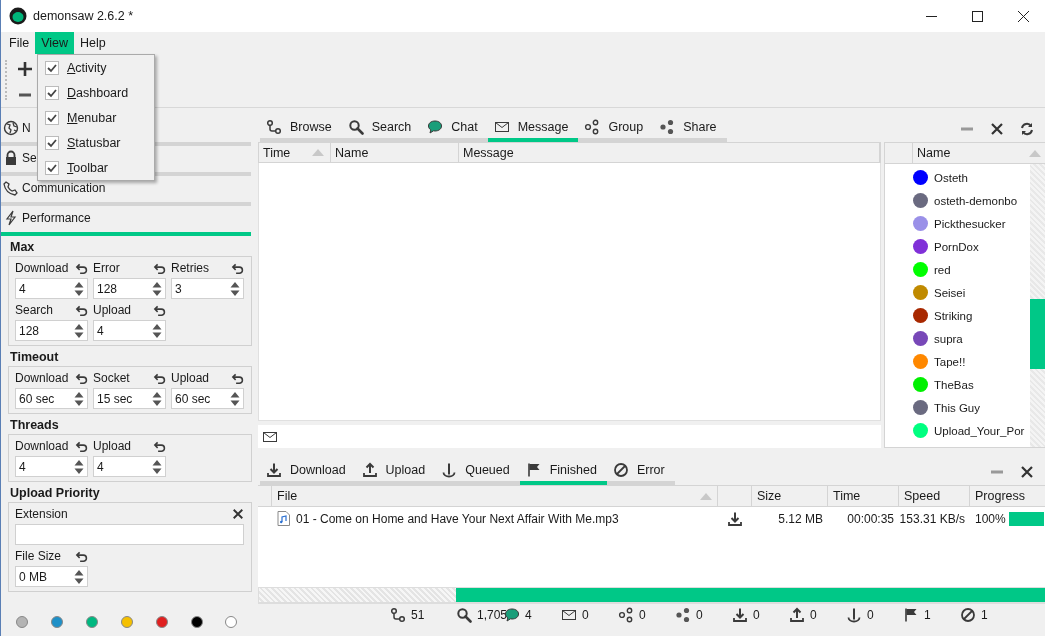 This screenshot has height=636, width=1045. Describe the element at coordinates (954, 384) in the screenshot. I see `user-name: TheBas` at that location.